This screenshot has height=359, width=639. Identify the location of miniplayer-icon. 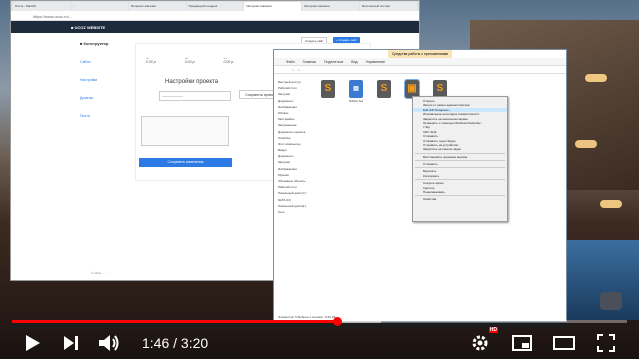
(522, 342).